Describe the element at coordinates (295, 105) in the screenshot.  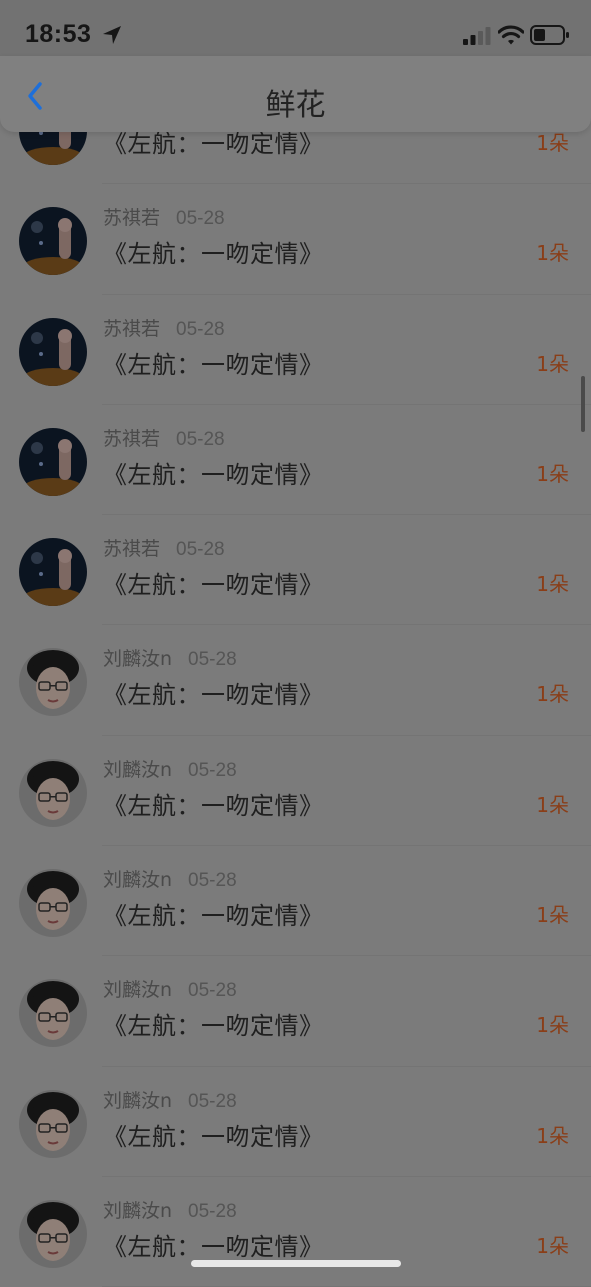
I see `page-title: 鲜花` at that location.